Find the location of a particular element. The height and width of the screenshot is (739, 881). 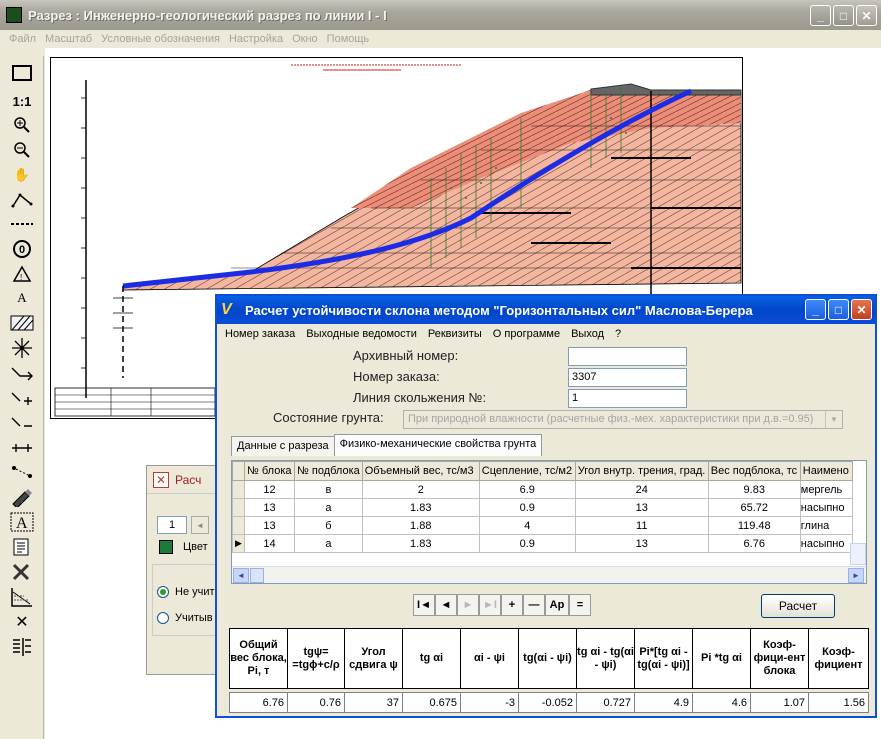

dialog-minimize-button: _ is located at coordinates (815, 309).